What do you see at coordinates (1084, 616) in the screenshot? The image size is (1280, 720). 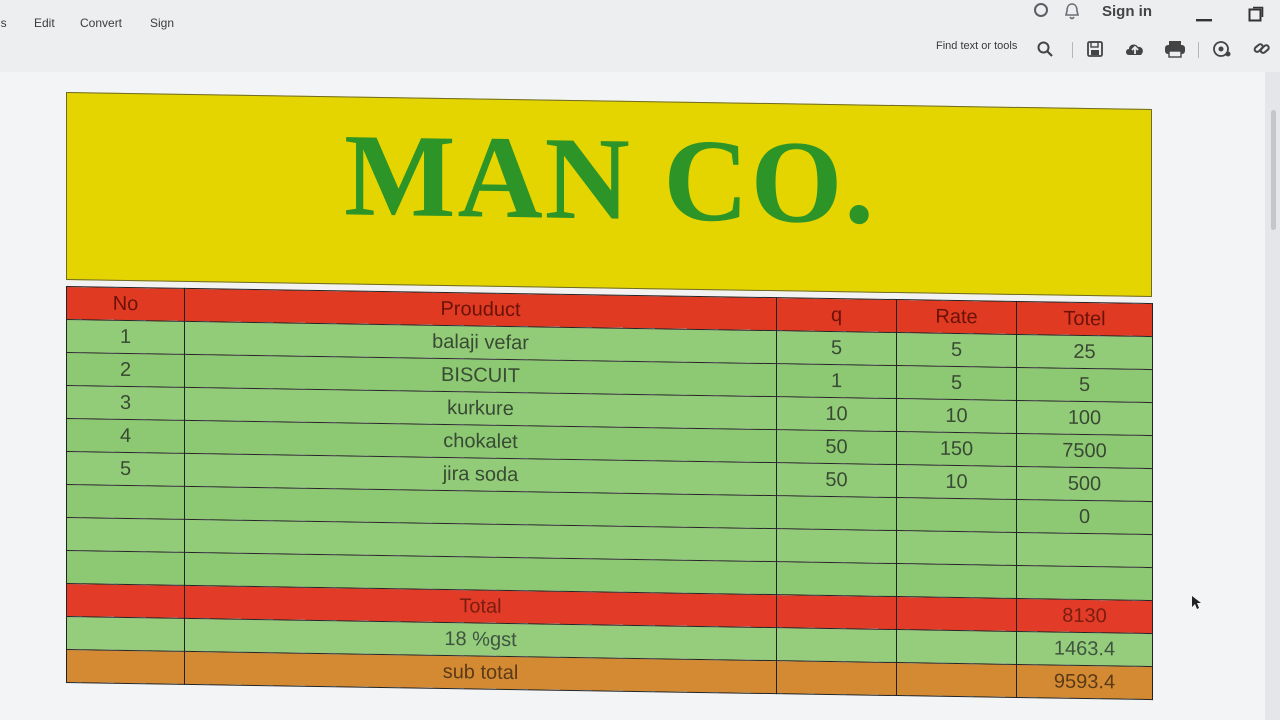 I see `total-value: 8130` at bounding box center [1084, 616].